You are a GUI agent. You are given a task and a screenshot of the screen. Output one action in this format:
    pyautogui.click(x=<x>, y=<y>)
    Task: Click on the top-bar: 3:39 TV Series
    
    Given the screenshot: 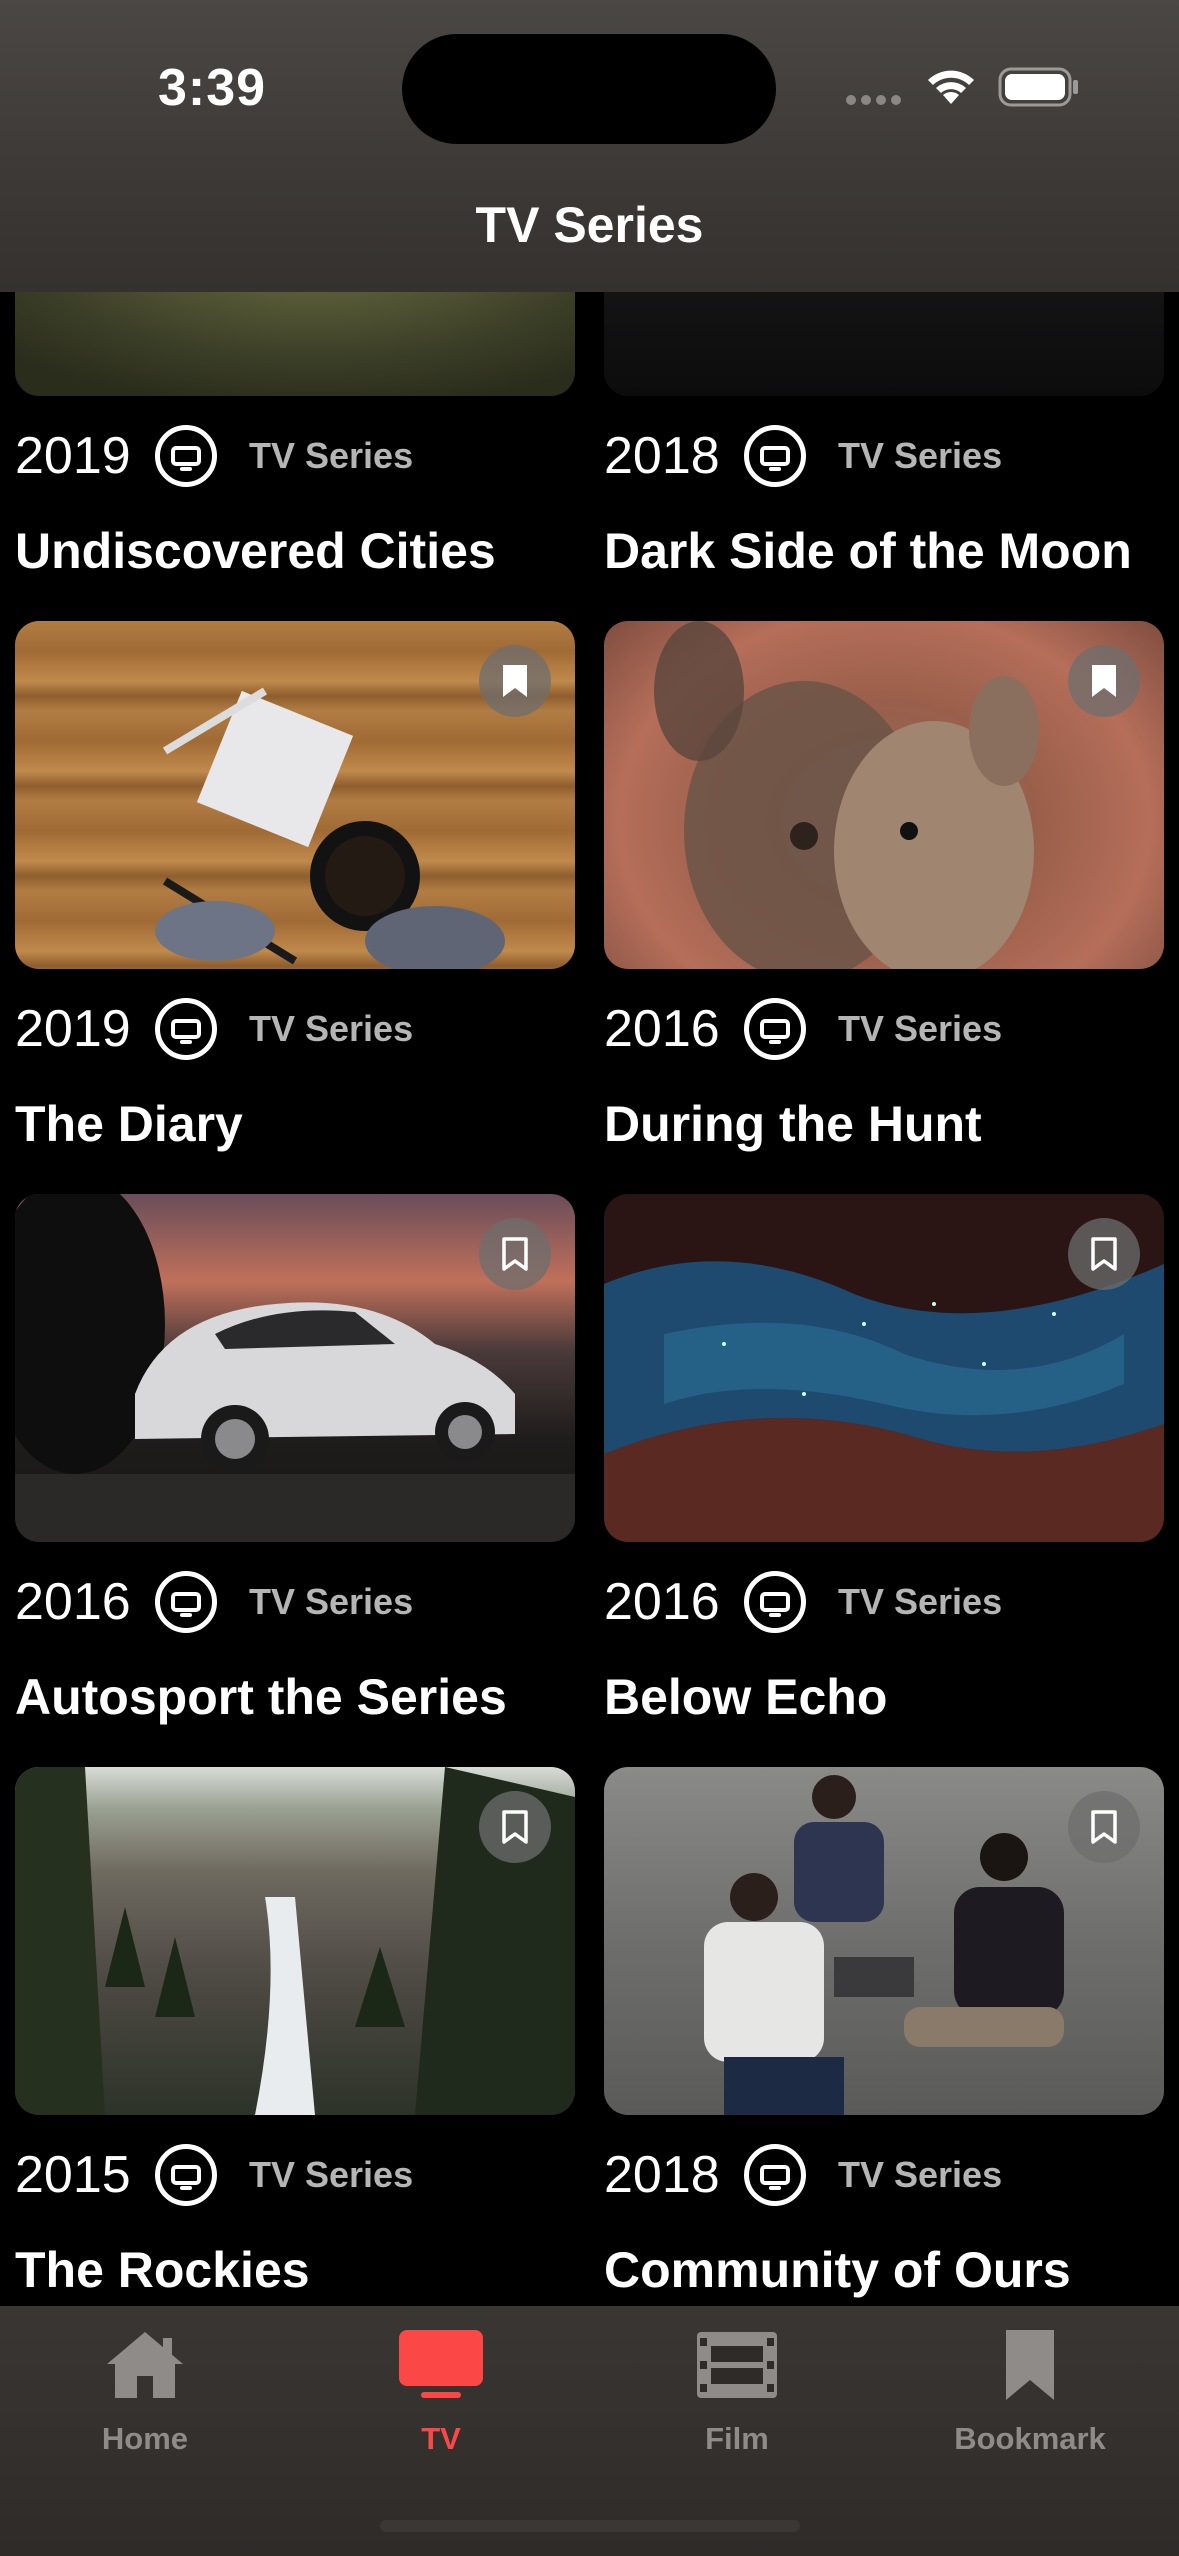 What is the action you would take?
    pyautogui.click(x=589, y=146)
    